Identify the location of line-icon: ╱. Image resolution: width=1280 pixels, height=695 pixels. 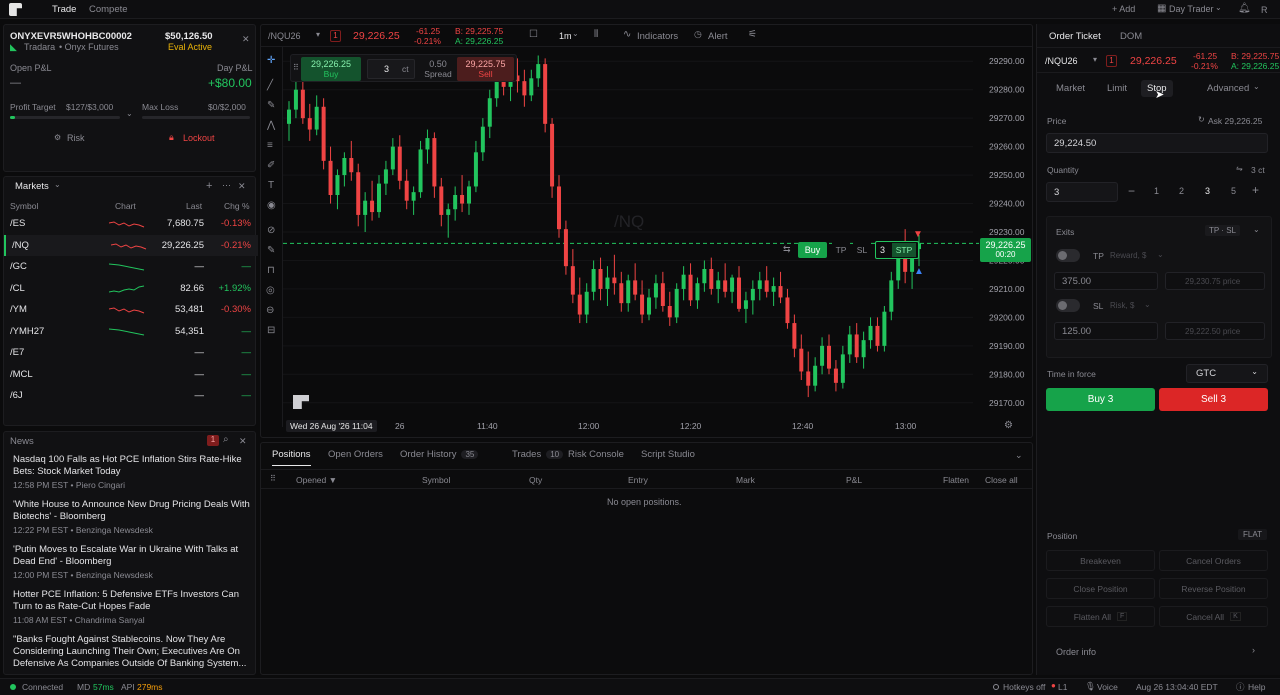
(270, 85).